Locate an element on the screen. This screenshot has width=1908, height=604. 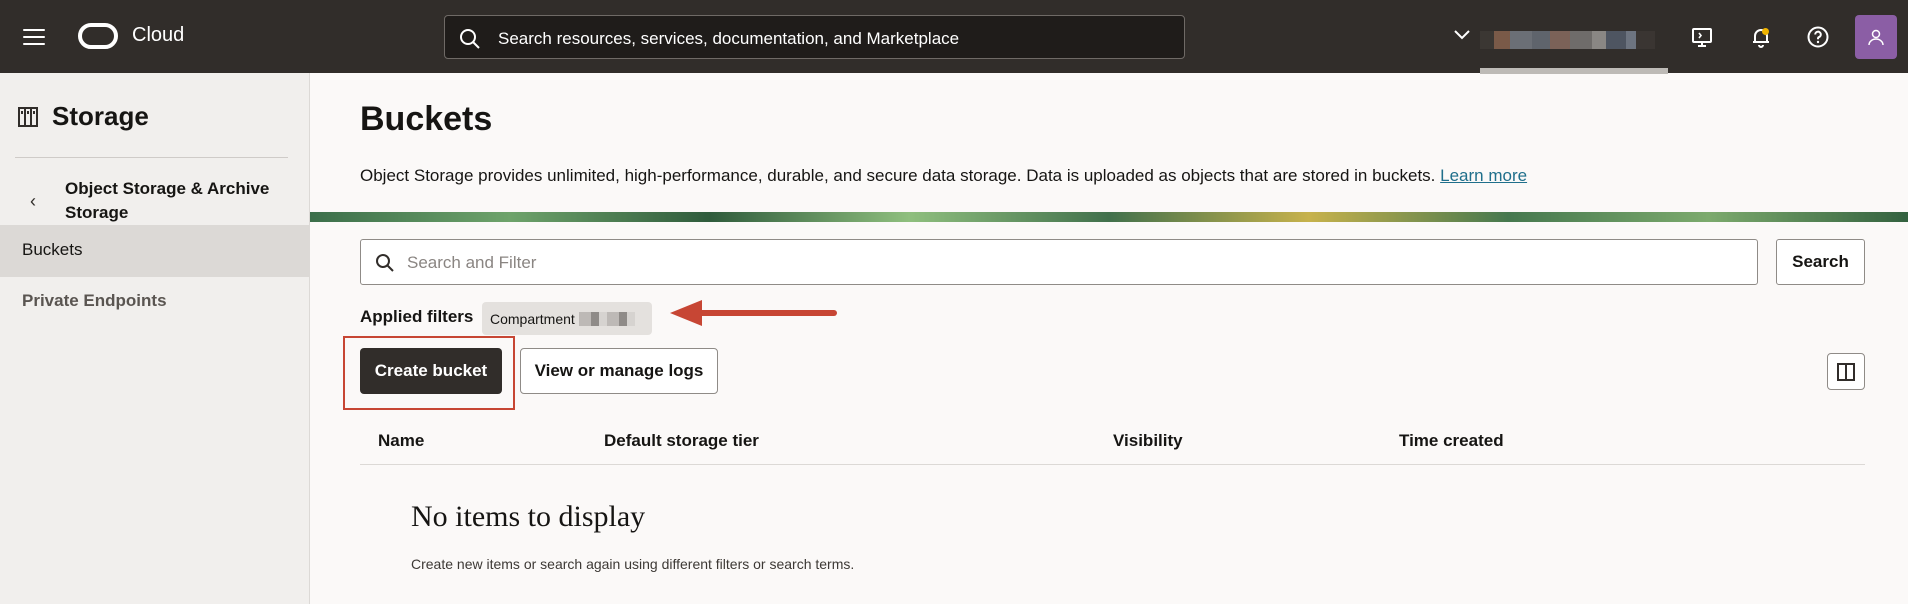
chevron-down-icon is located at coordinates (1462, 35).